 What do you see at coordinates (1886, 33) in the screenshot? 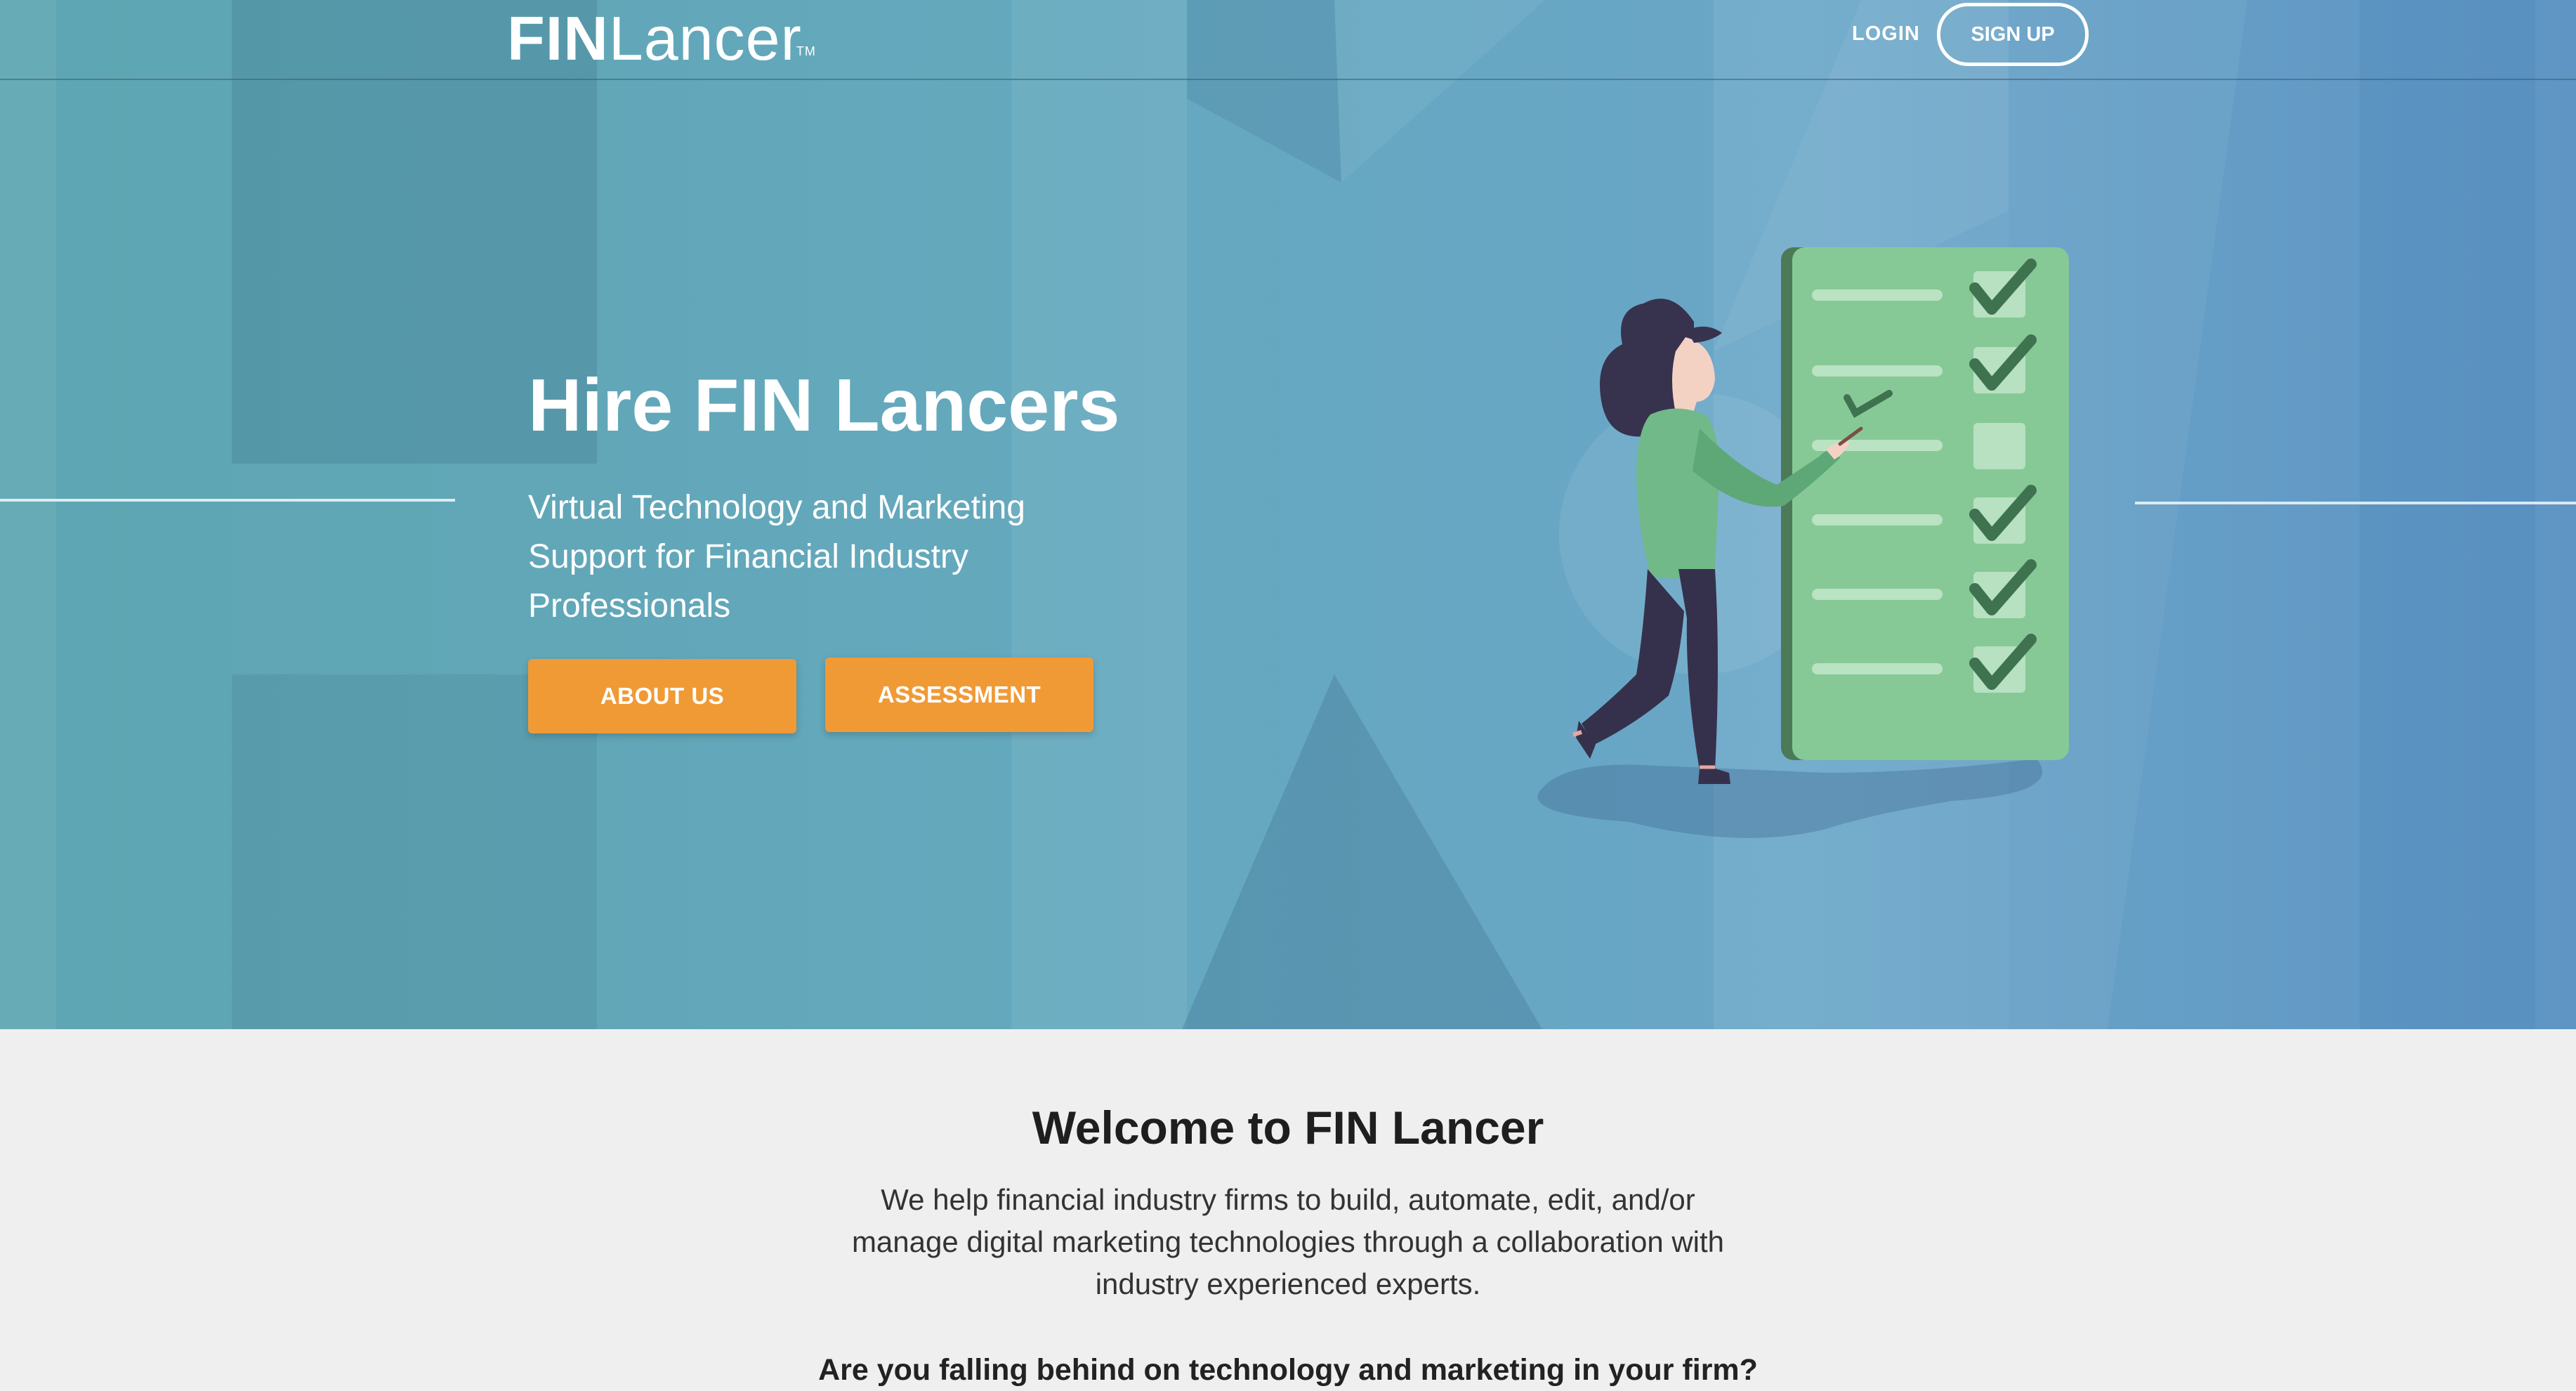
I see `login-link: LOGIN` at bounding box center [1886, 33].